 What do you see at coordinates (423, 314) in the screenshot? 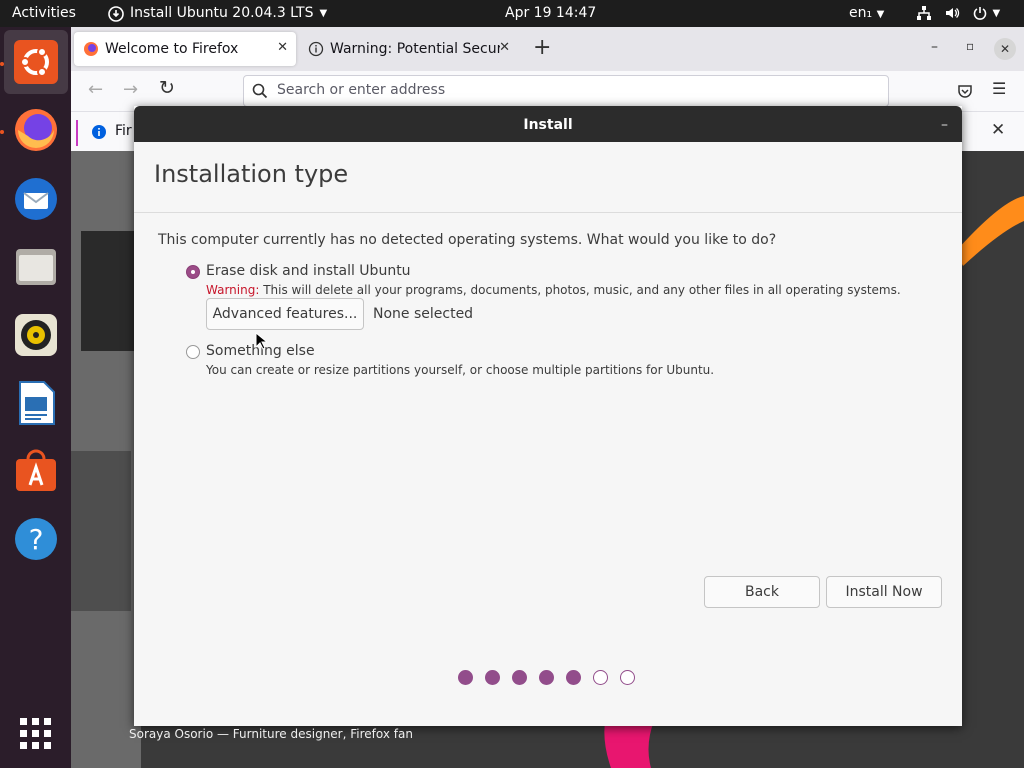
I see `advanced-status: None selected` at bounding box center [423, 314].